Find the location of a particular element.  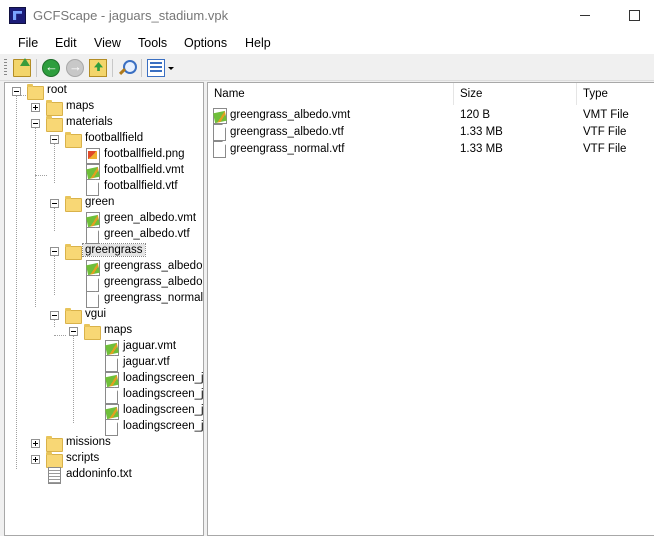

tree-label: greengrass is located at coordinates (114, 250).